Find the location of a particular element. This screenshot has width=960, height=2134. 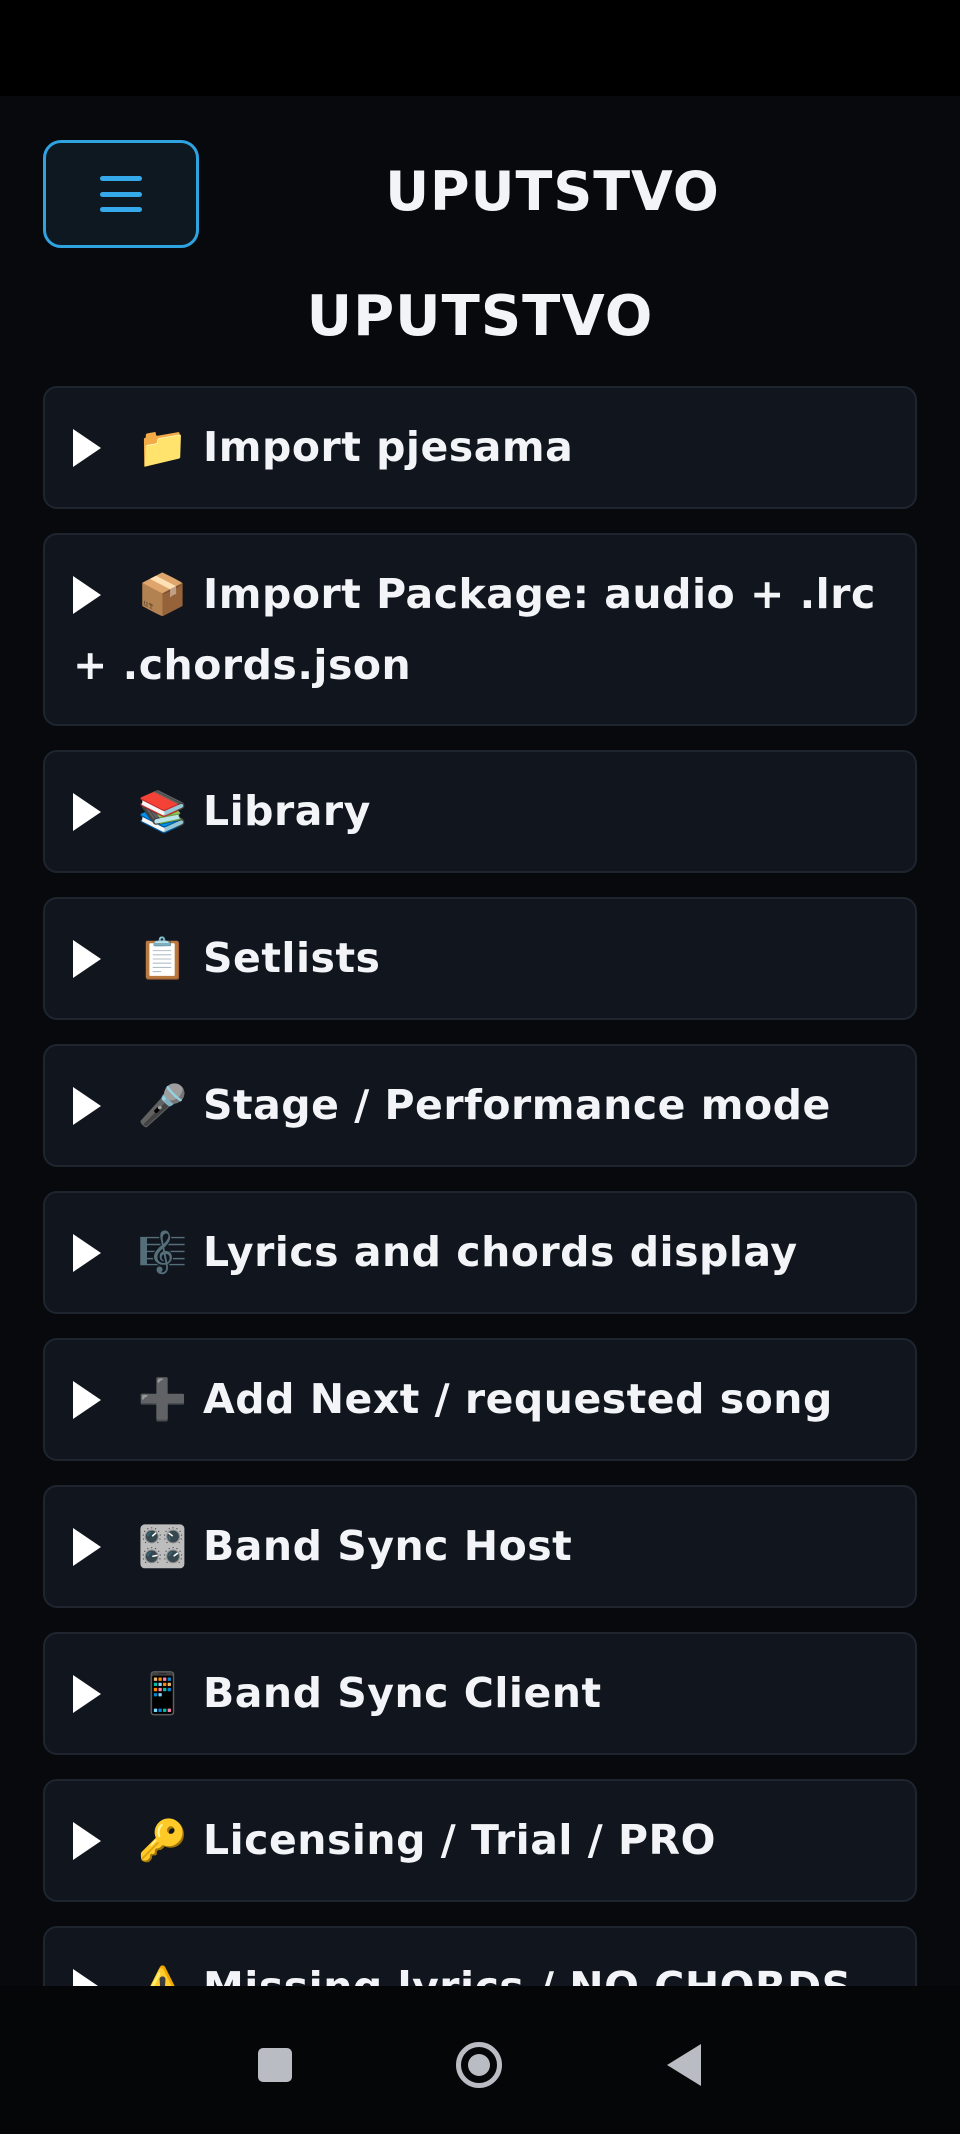

mobile-phone-icon: 📱 is located at coordinates (163, 1694).